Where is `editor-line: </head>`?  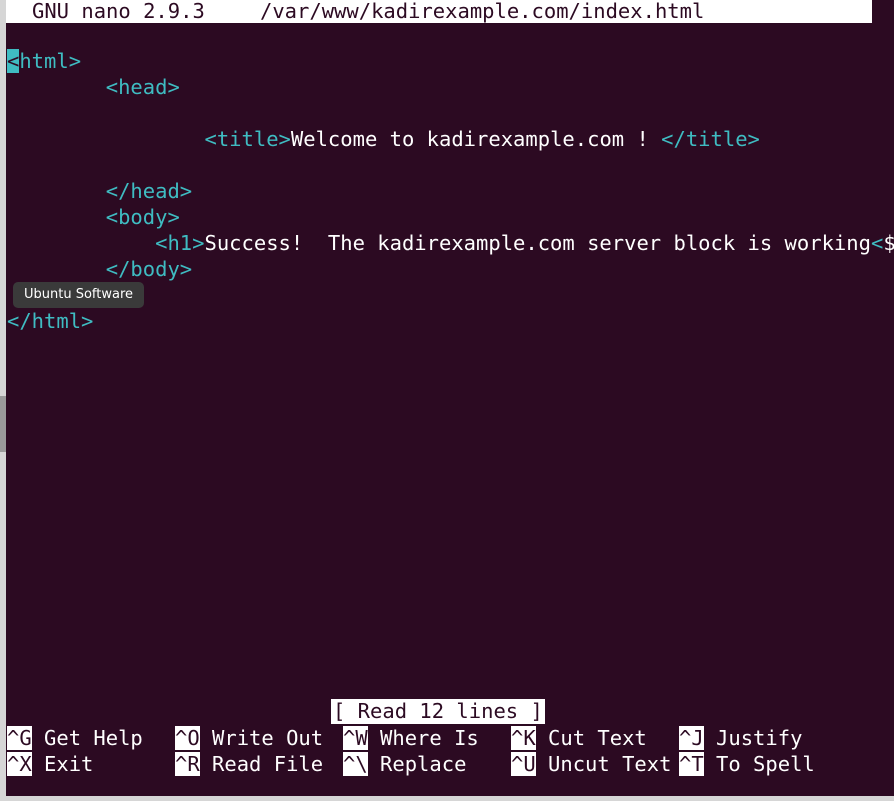 editor-line: </head> is located at coordinates (99, 191).